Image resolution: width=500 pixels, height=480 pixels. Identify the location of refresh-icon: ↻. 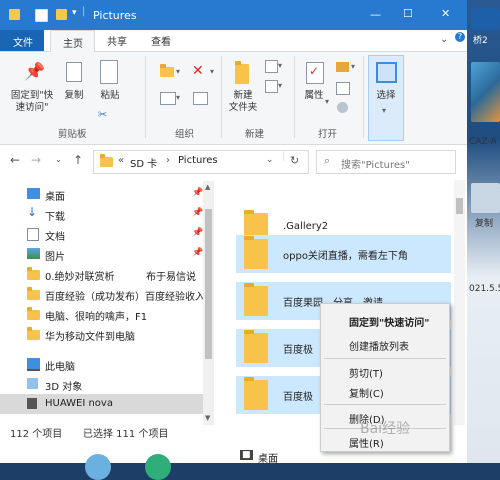
(294, 160).